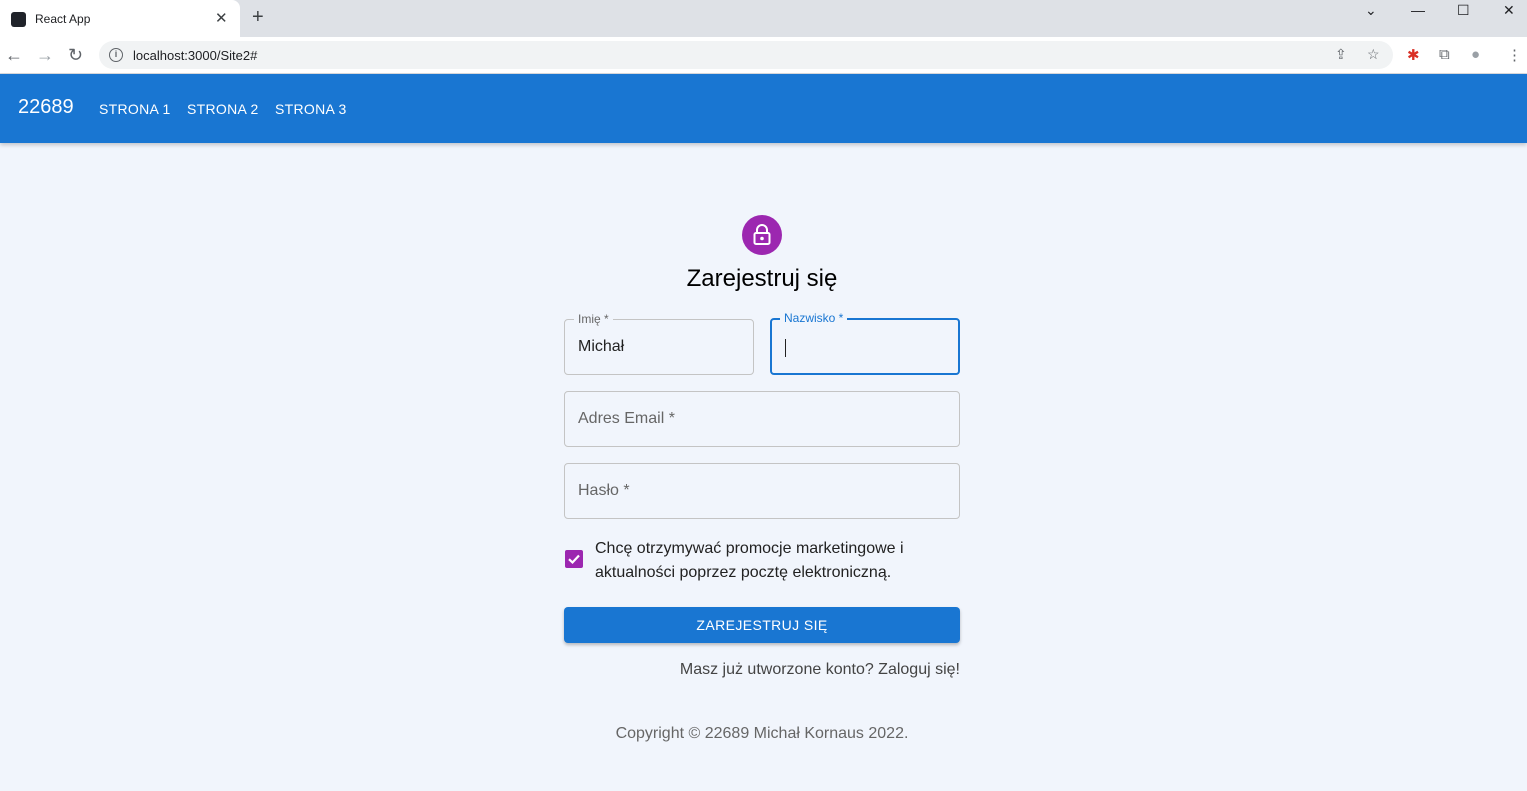  Describe the element at coordinates (45, 55) in the screenshot. I see `forward-icon: →` at that location.